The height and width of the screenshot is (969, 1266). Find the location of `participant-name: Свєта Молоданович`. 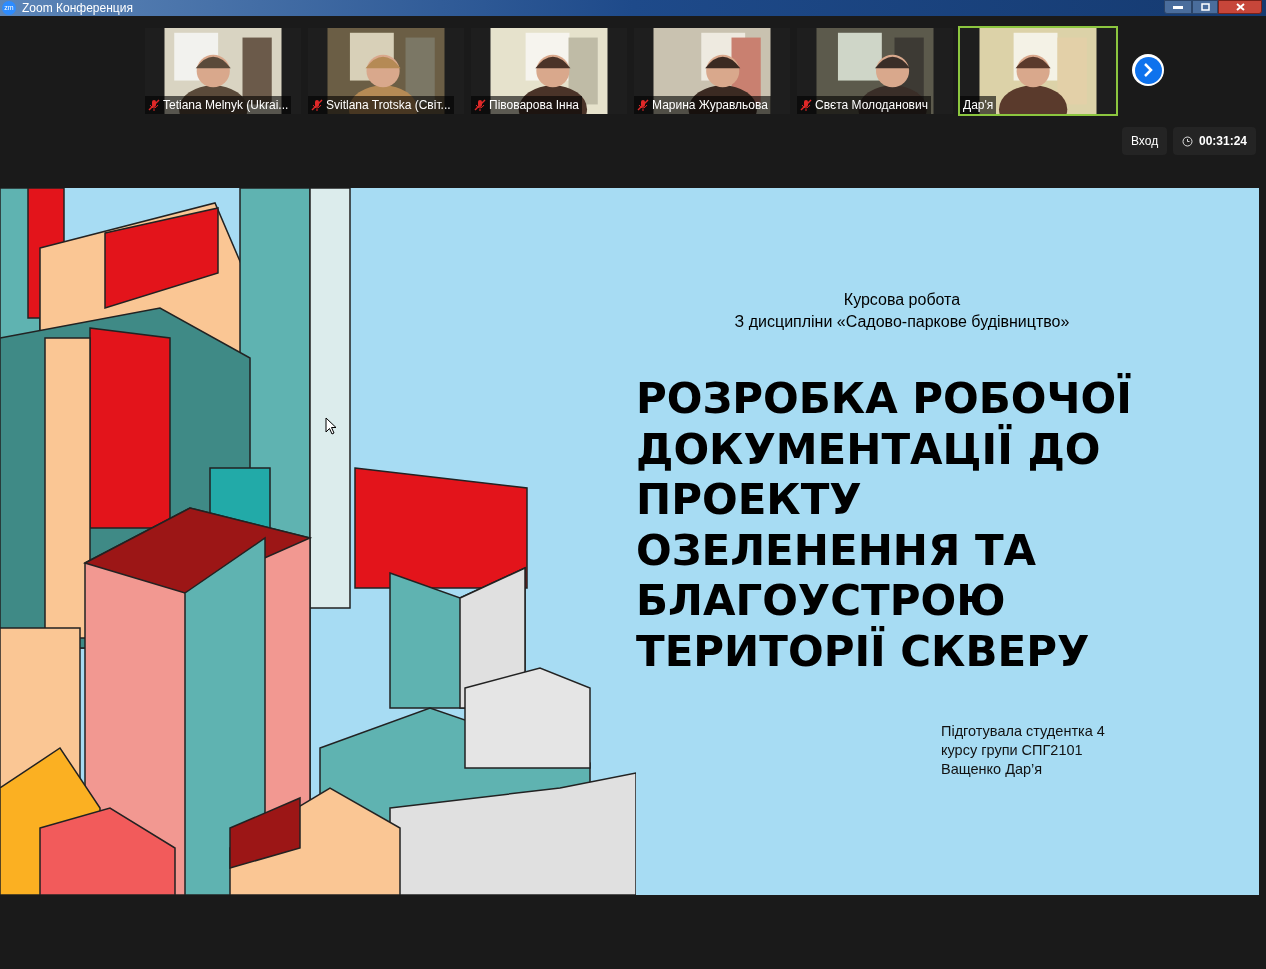

participant-name: Свєта Молоданович is located at coordinates (871, 105).